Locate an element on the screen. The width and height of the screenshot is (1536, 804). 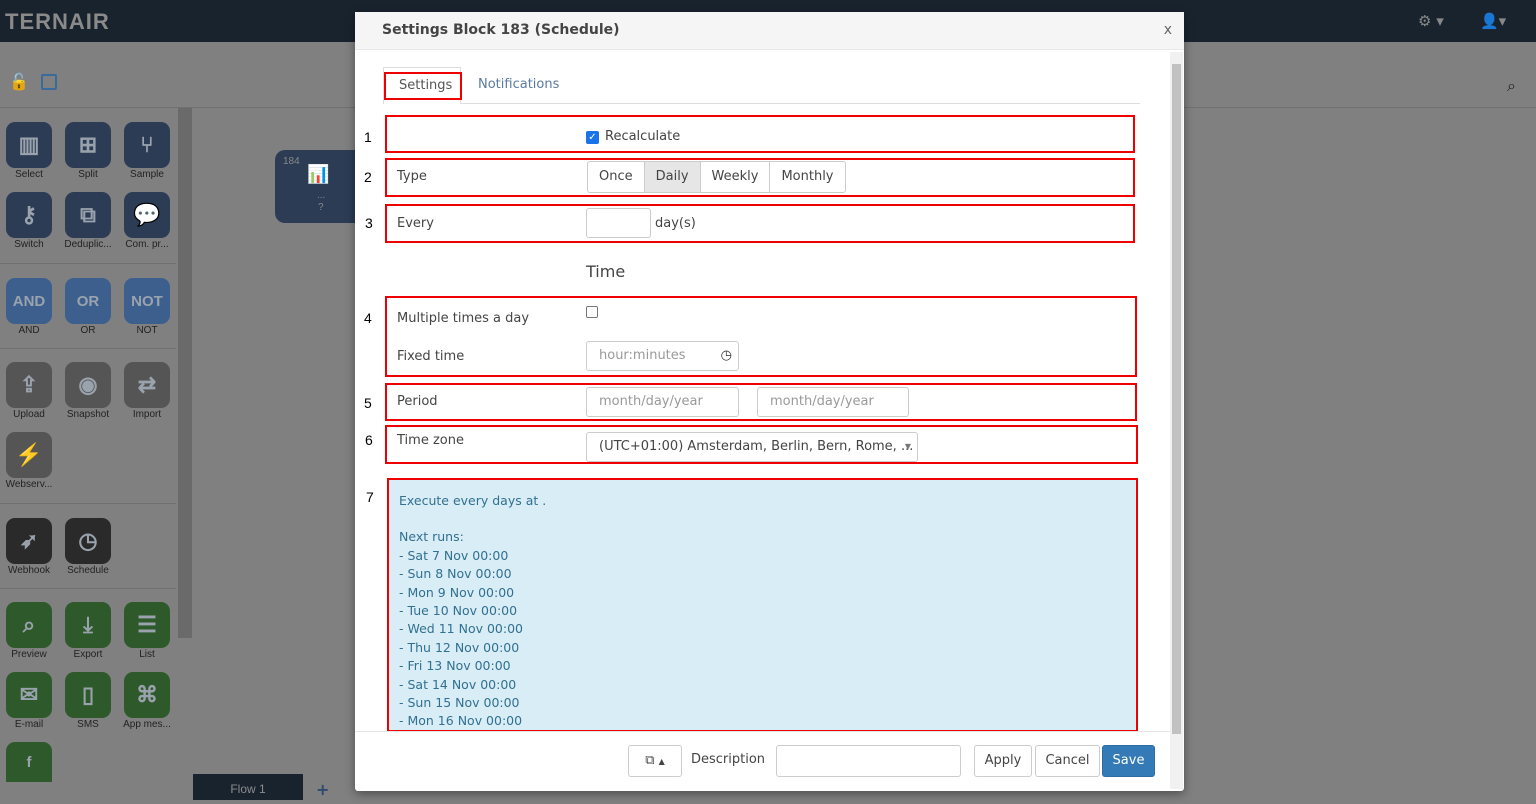
next-run-item: - Mon 9 Nov 00:00 is located at coordinates (457, 592).